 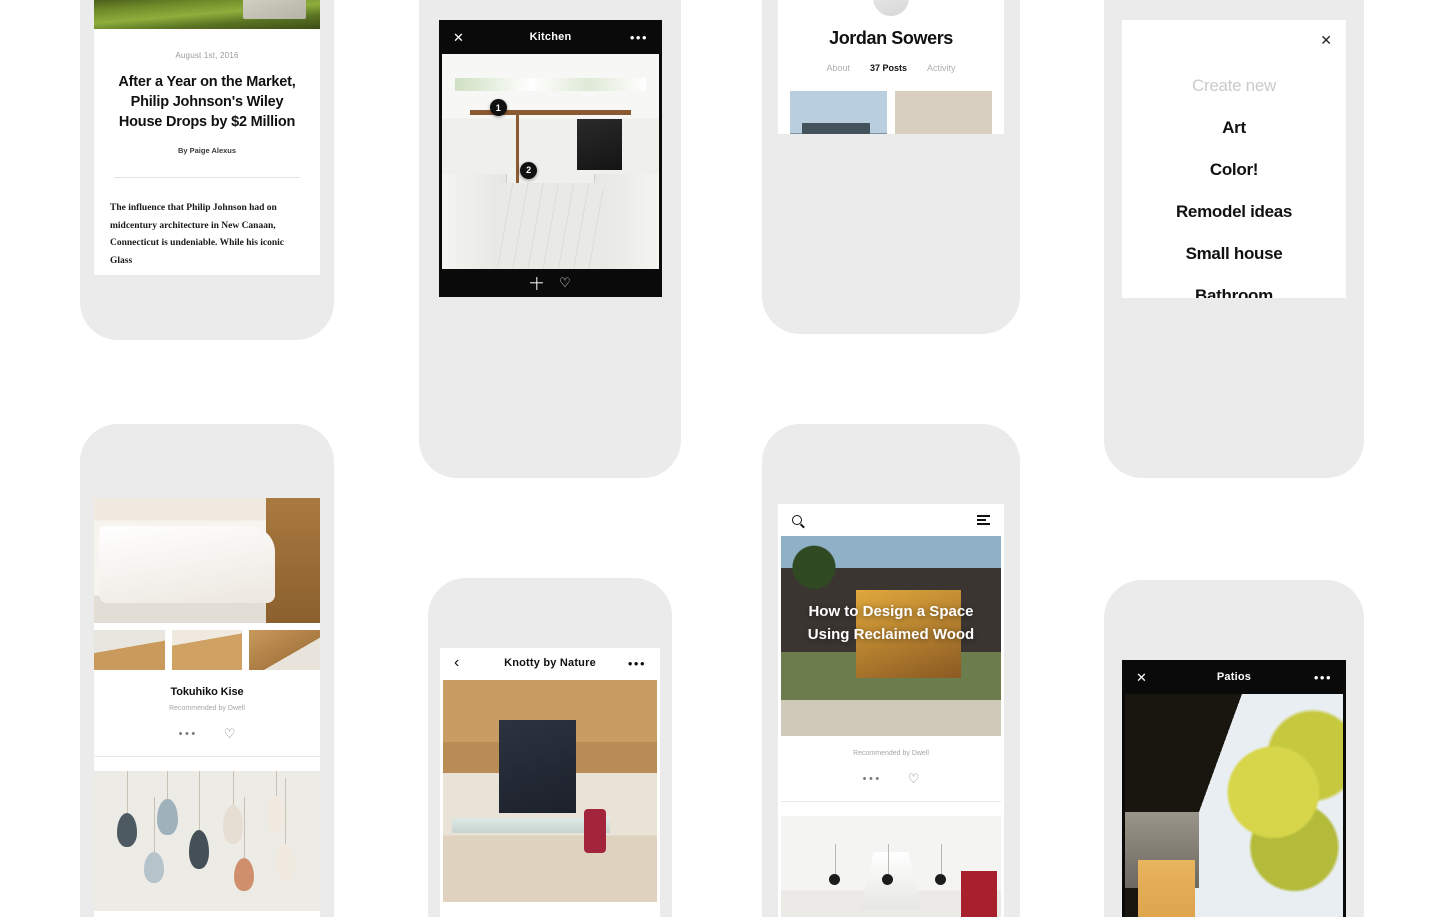 I want to click on red-shelving, so click(x=979, y=894).